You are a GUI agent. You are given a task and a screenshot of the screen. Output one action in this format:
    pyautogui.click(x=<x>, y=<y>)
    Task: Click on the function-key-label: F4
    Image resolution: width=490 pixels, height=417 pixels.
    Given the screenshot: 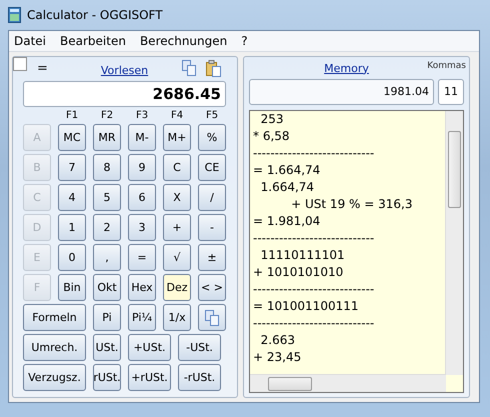 What is the action you would take?
    pyautogui.click(x=177, y=116)
    